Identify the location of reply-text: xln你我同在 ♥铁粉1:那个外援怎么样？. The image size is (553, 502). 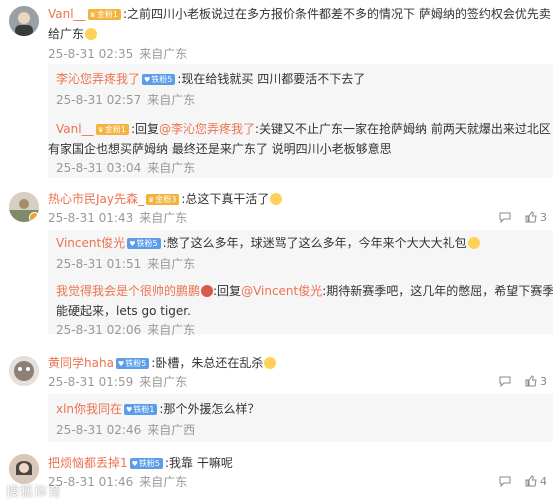
(158, 409).